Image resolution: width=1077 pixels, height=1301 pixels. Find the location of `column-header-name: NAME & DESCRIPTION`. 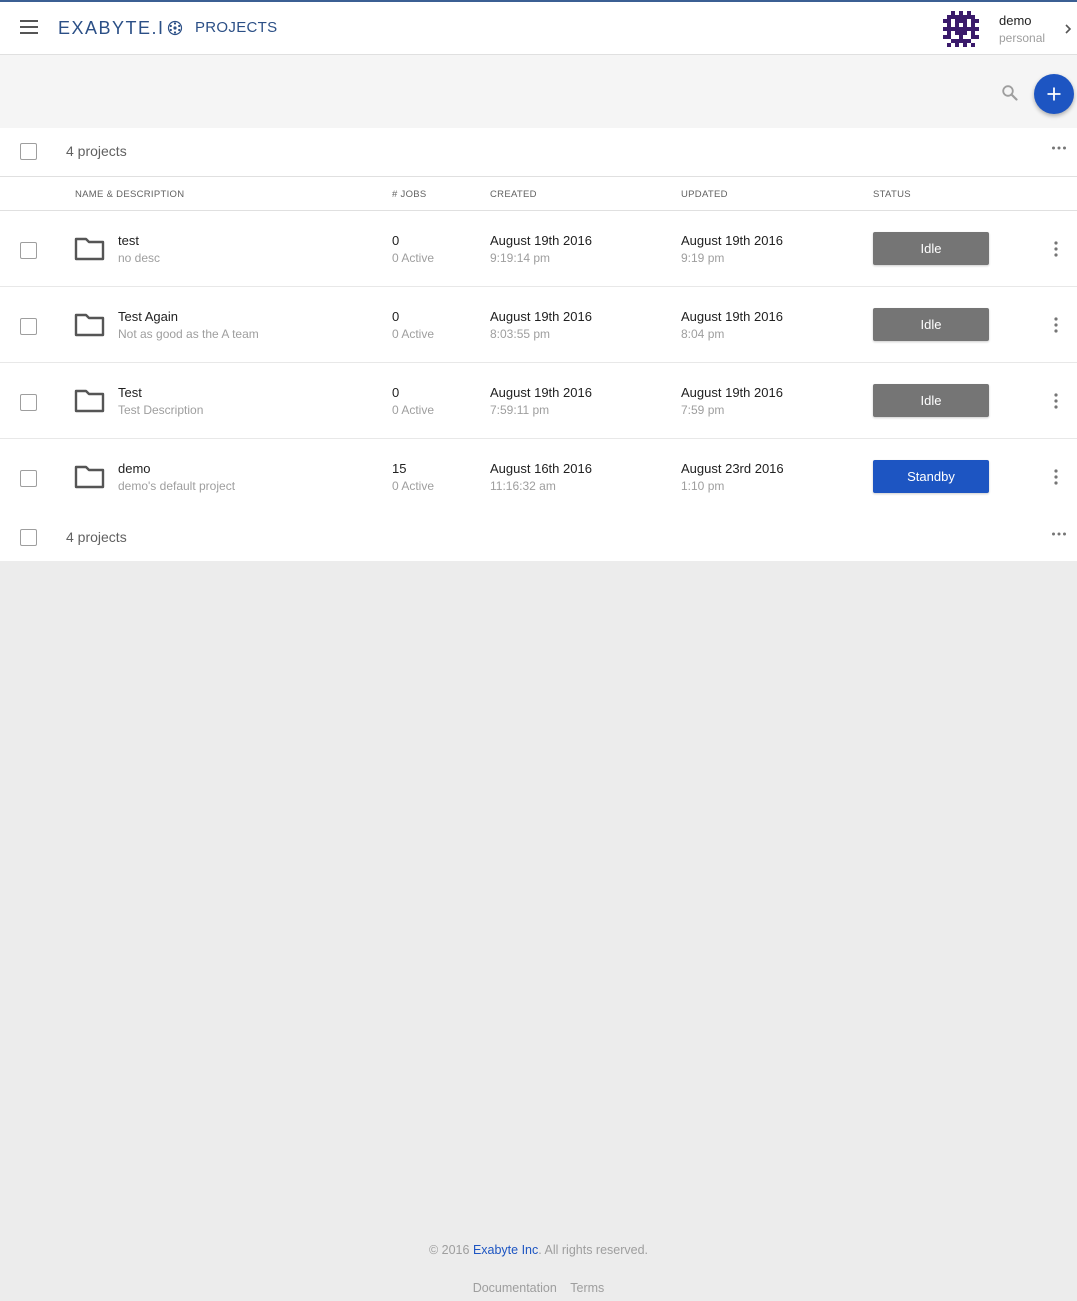

column-header-name: NAME & DESCRIPTION is located at coordinates (129, 194).